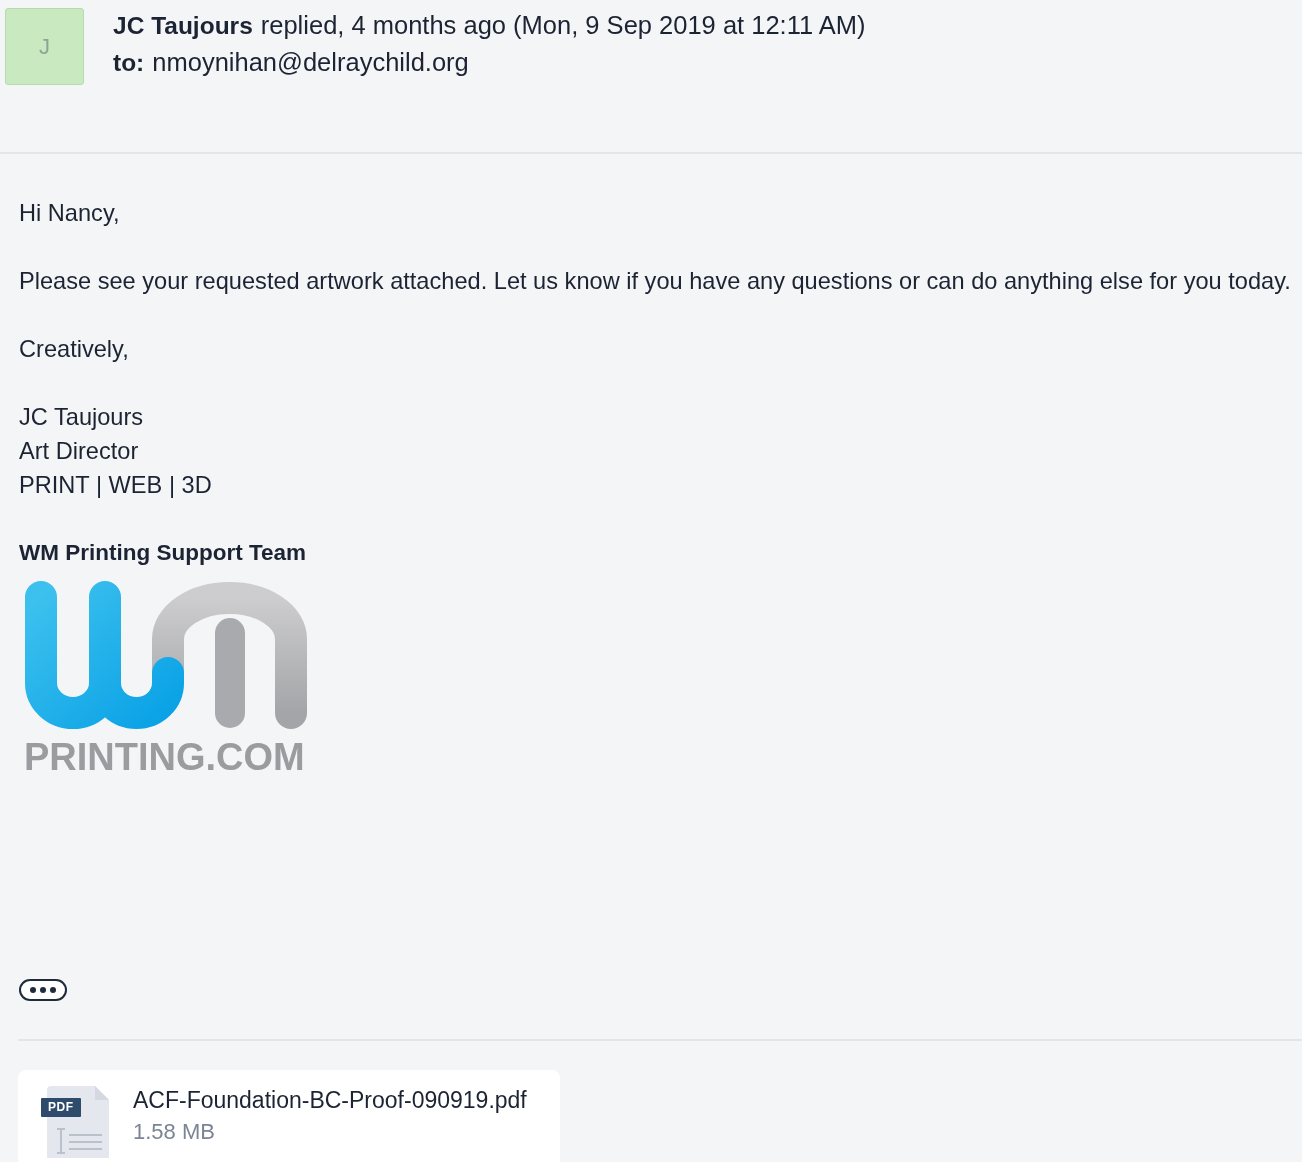 Image resolution: width=1302 pixels, height=1162 pixels. I want to click on more-icon, so click(43, 990).